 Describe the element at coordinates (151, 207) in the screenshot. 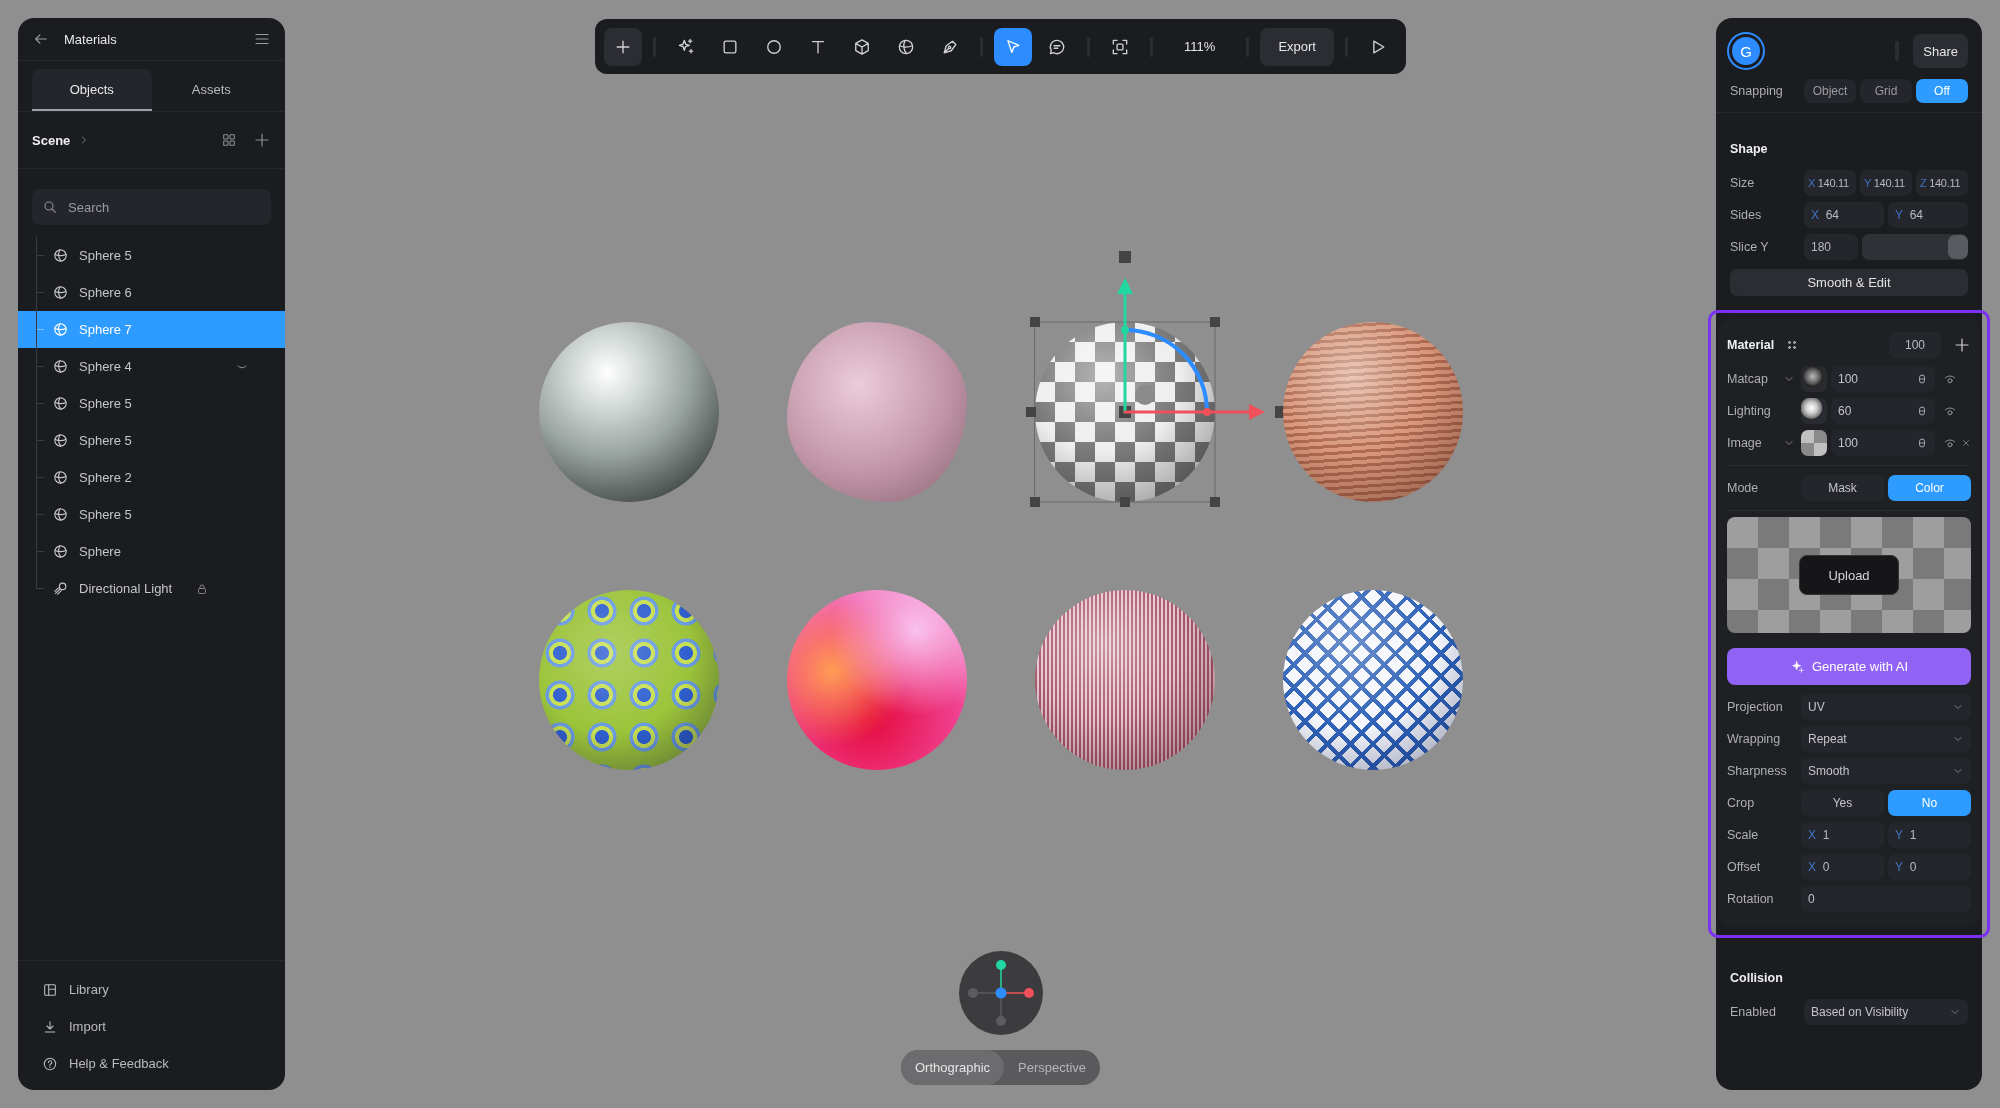

I see `search-field: Search` at that location.